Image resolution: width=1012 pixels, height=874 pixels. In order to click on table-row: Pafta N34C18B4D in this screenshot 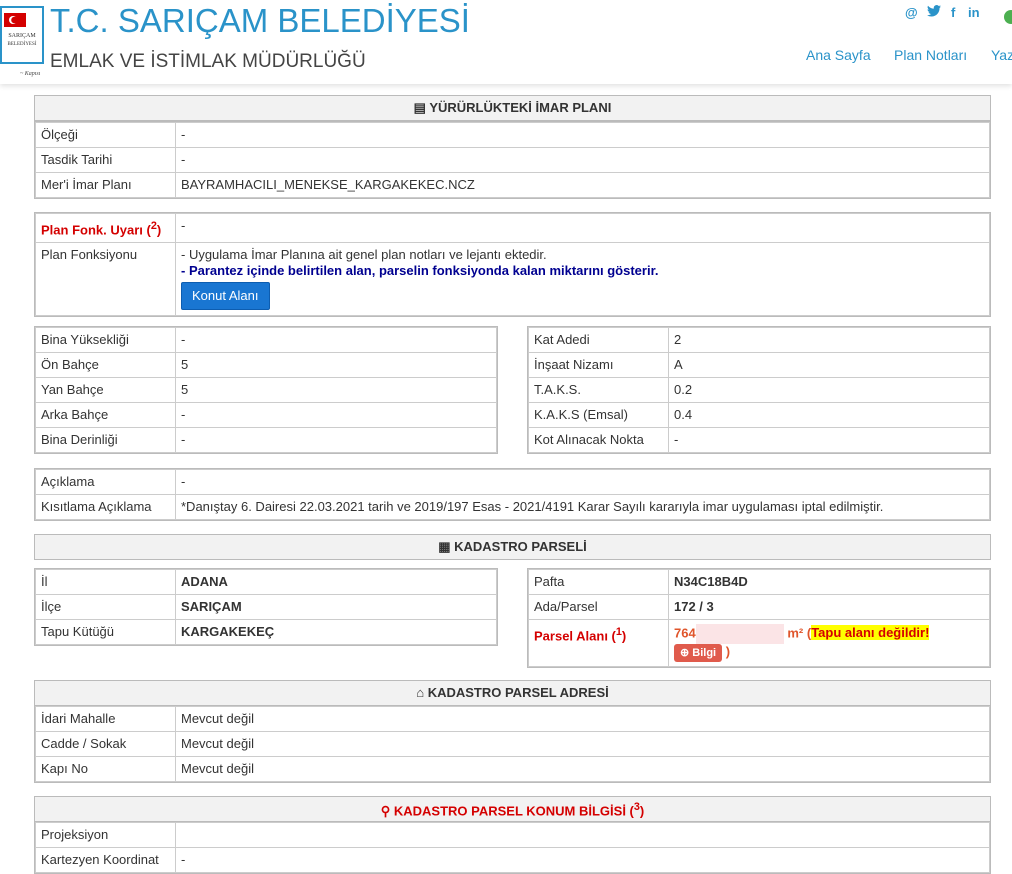, I will do `click(759, 582)`.